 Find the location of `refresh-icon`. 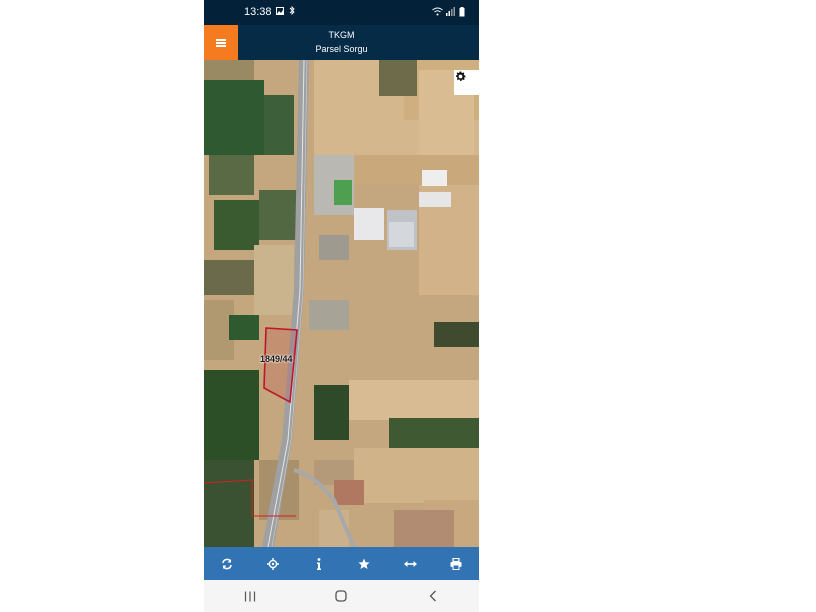

refresh-icon is located at coordinates (227, 563).